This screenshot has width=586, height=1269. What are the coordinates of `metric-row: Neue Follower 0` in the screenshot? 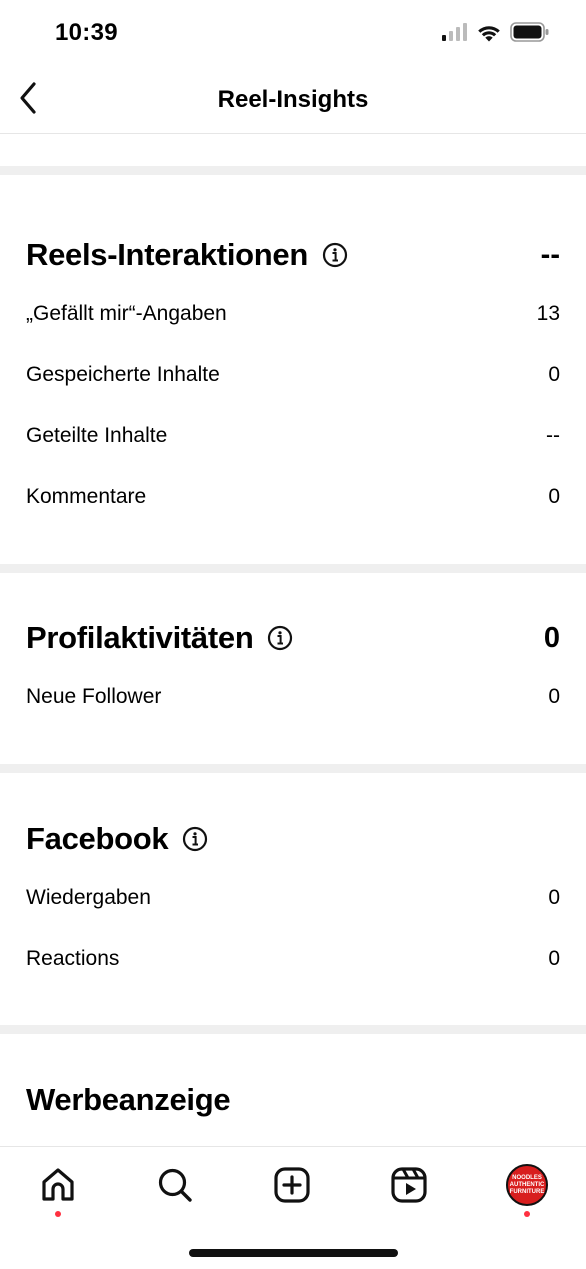 It's located at (293, 696).